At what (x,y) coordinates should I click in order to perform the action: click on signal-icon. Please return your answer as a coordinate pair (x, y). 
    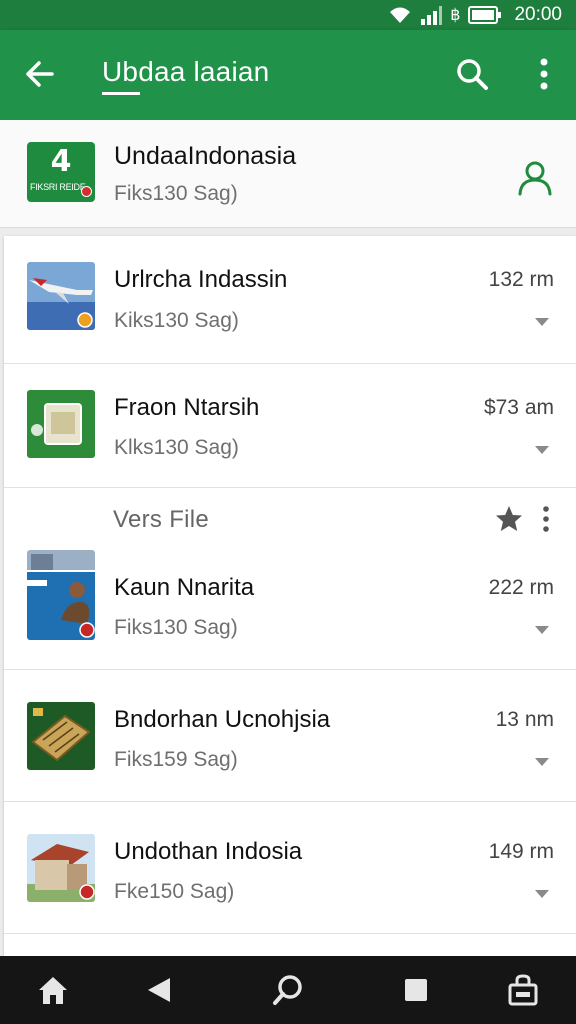
    Looking at the image, I should click on (431, 15).